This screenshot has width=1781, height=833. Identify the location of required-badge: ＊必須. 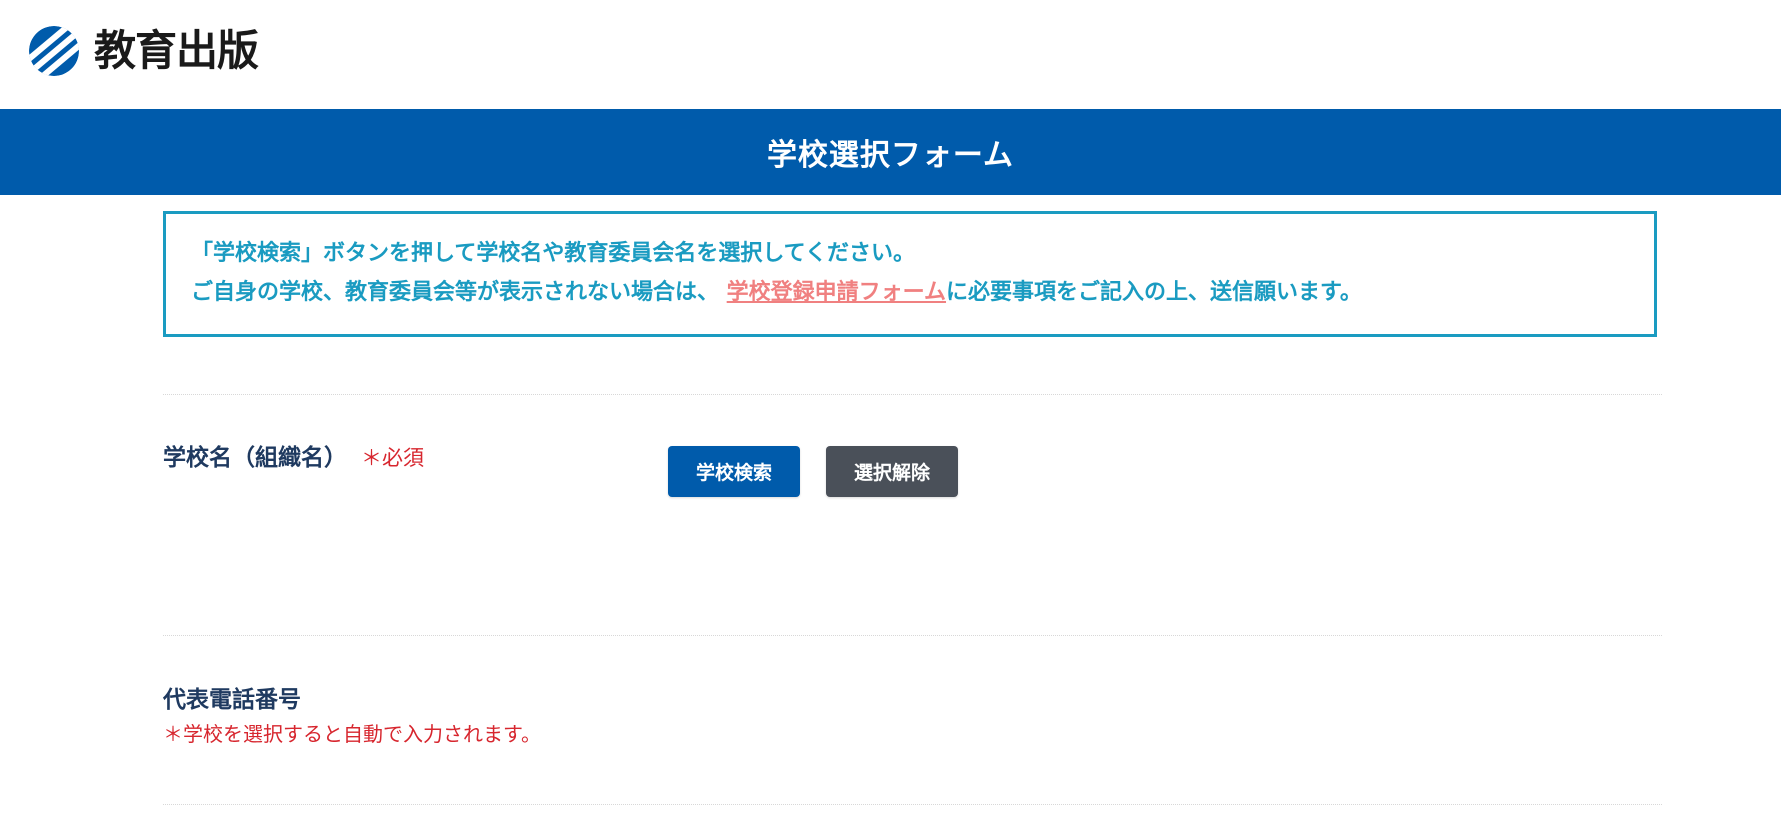
(392, 458).